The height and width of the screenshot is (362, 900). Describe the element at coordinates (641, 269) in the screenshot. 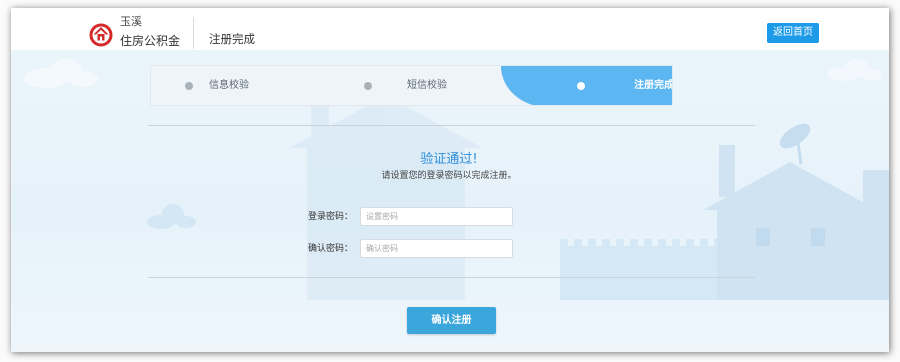

I see `castle-wall-silhouette` at that location.